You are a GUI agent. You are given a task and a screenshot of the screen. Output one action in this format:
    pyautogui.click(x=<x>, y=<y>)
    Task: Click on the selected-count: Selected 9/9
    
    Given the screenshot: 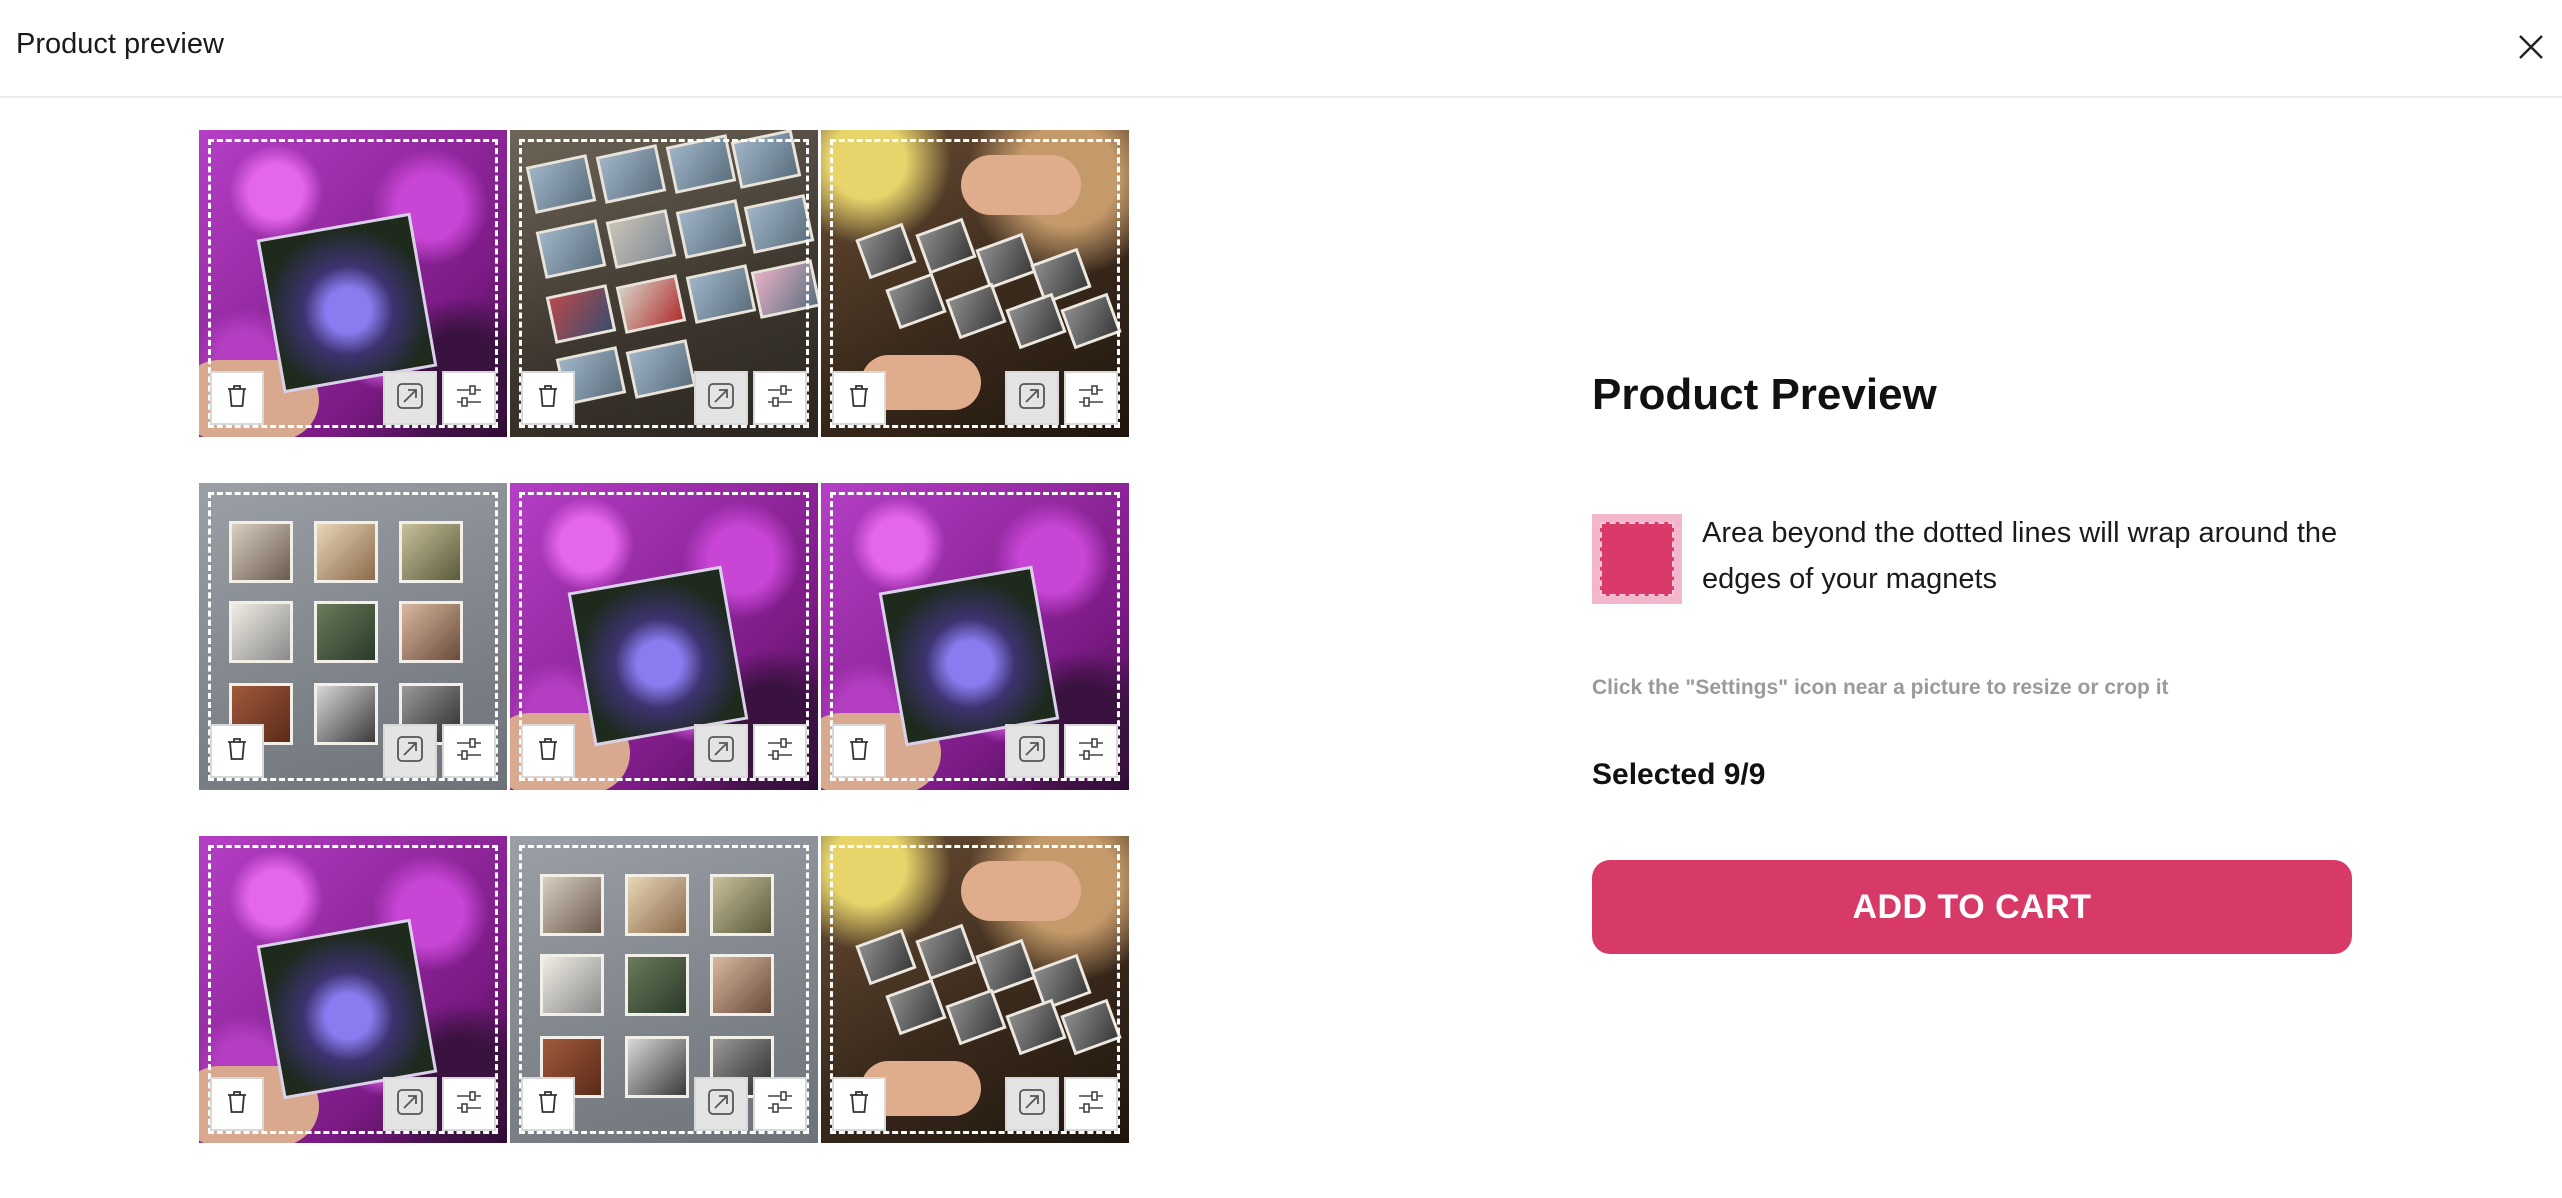 What is the action you would take?
    pyautogui.click(x=1679, y=774)
    